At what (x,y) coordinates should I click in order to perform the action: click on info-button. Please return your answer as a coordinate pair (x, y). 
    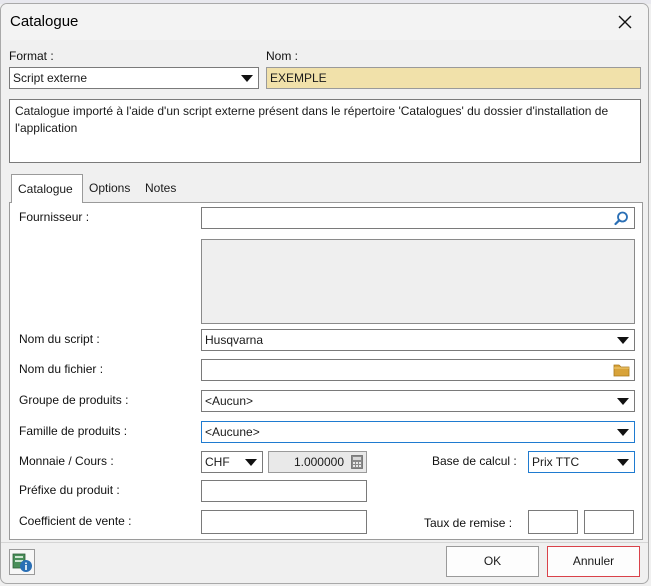
    Looking at the image, I should click on (22, 562).